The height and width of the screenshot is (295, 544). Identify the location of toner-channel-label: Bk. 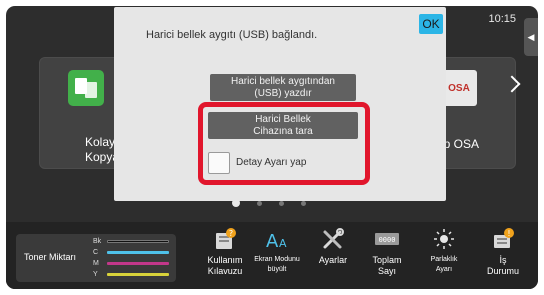
(97, 241).